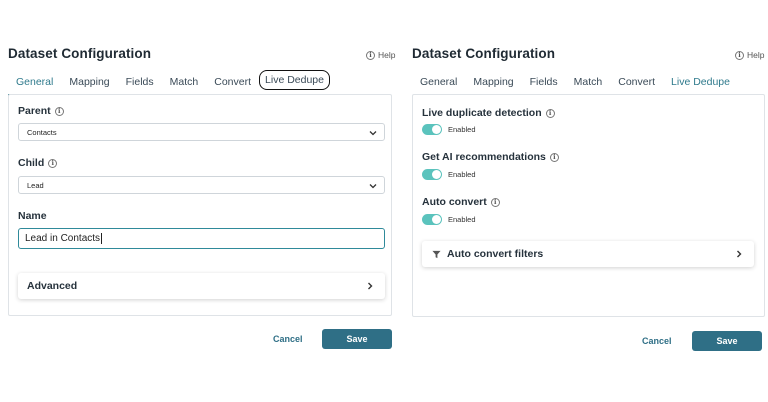 Image resolution: width=768 pixels, height=402 pixels. I want to click on parent-select-value: Contacts, so click(42, 132).